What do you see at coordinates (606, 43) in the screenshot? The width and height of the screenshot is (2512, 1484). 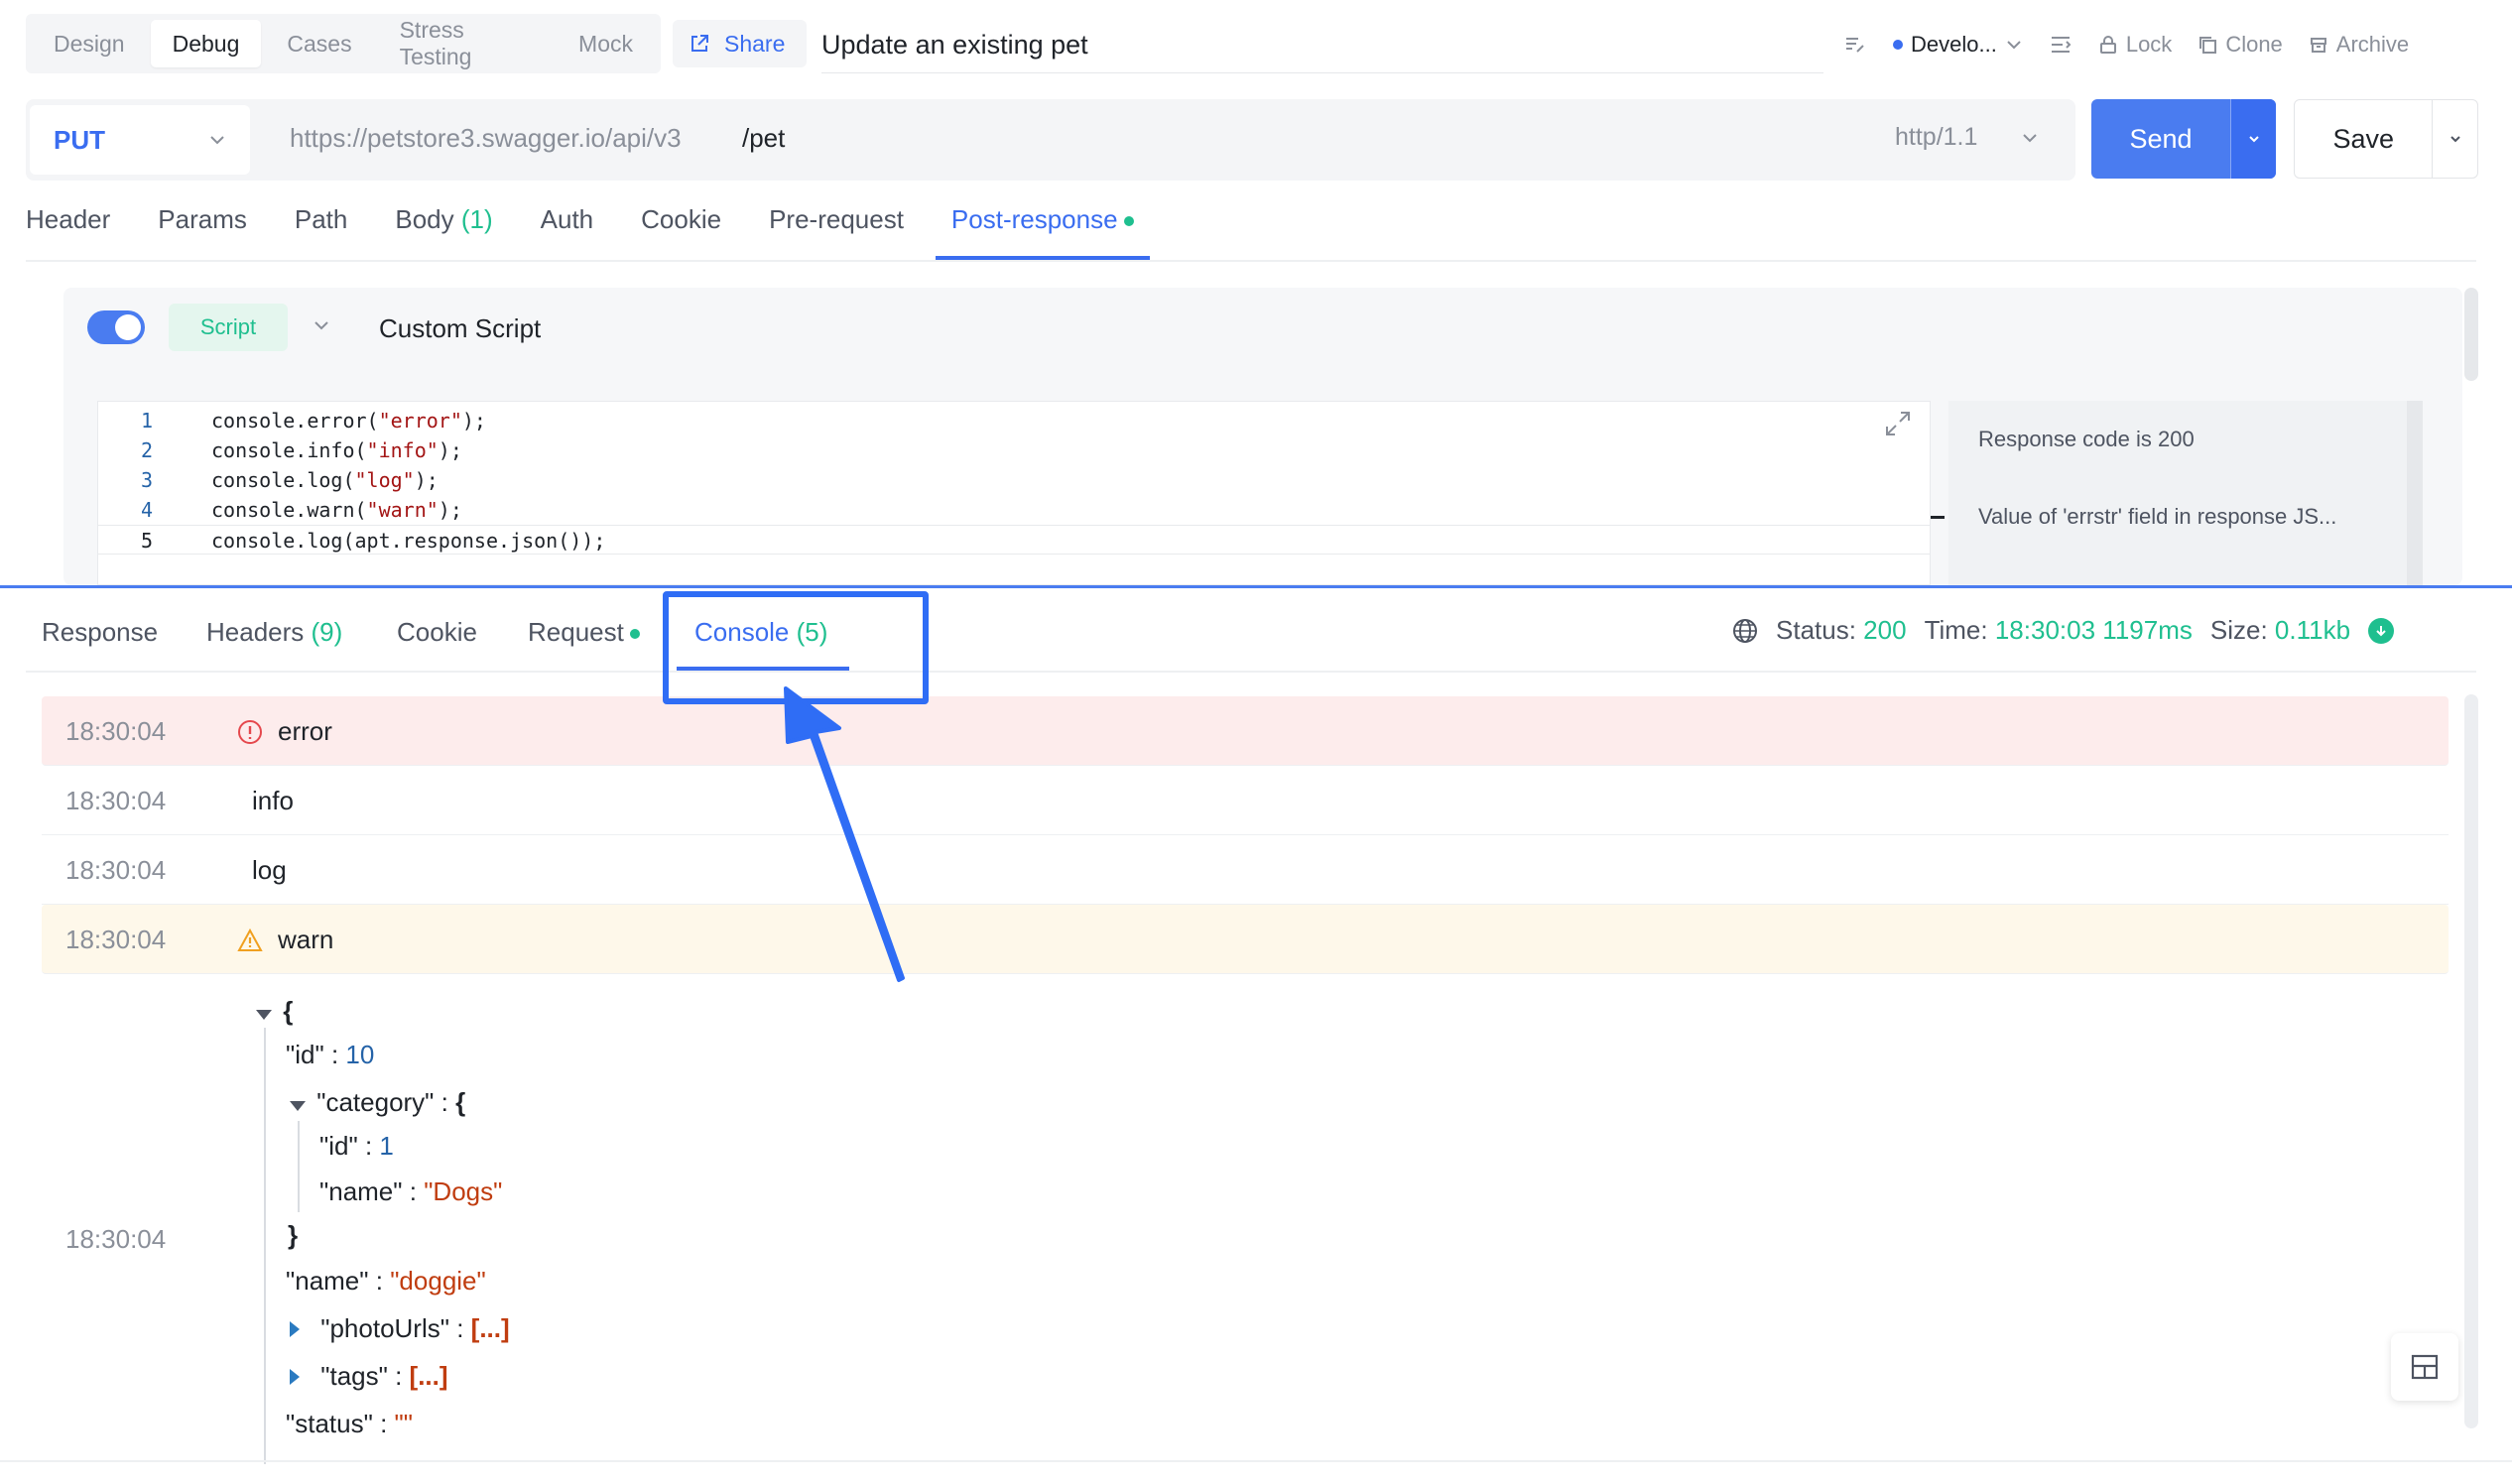 I see `tab-mock: Mock` at bounding box center [606, 43].